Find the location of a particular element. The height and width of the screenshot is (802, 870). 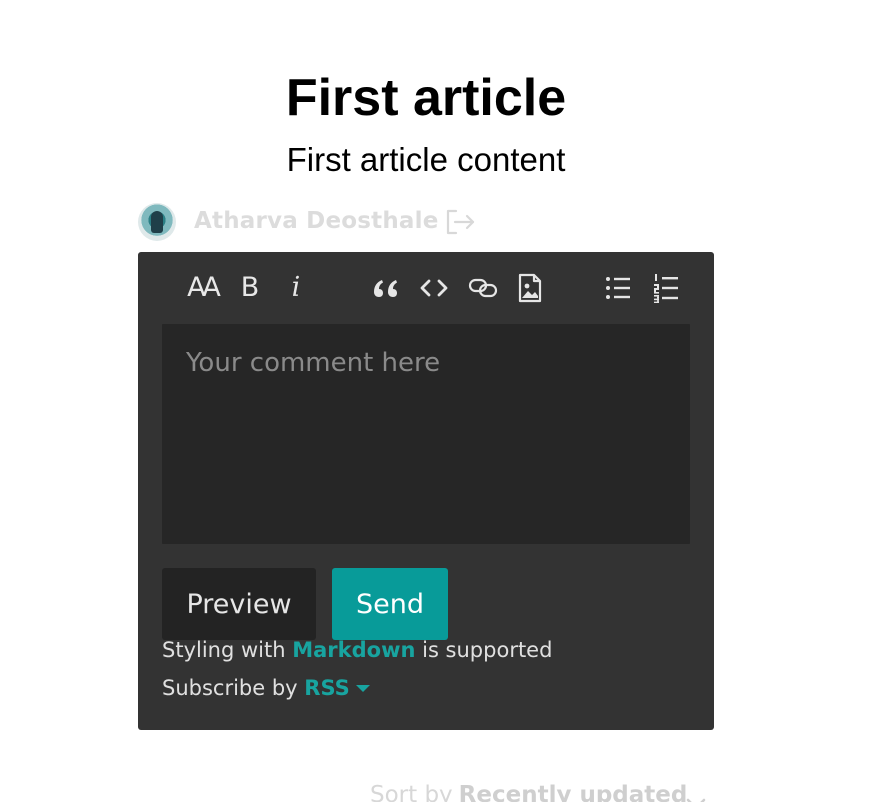

image-icon is located at coordinates (530, 288).